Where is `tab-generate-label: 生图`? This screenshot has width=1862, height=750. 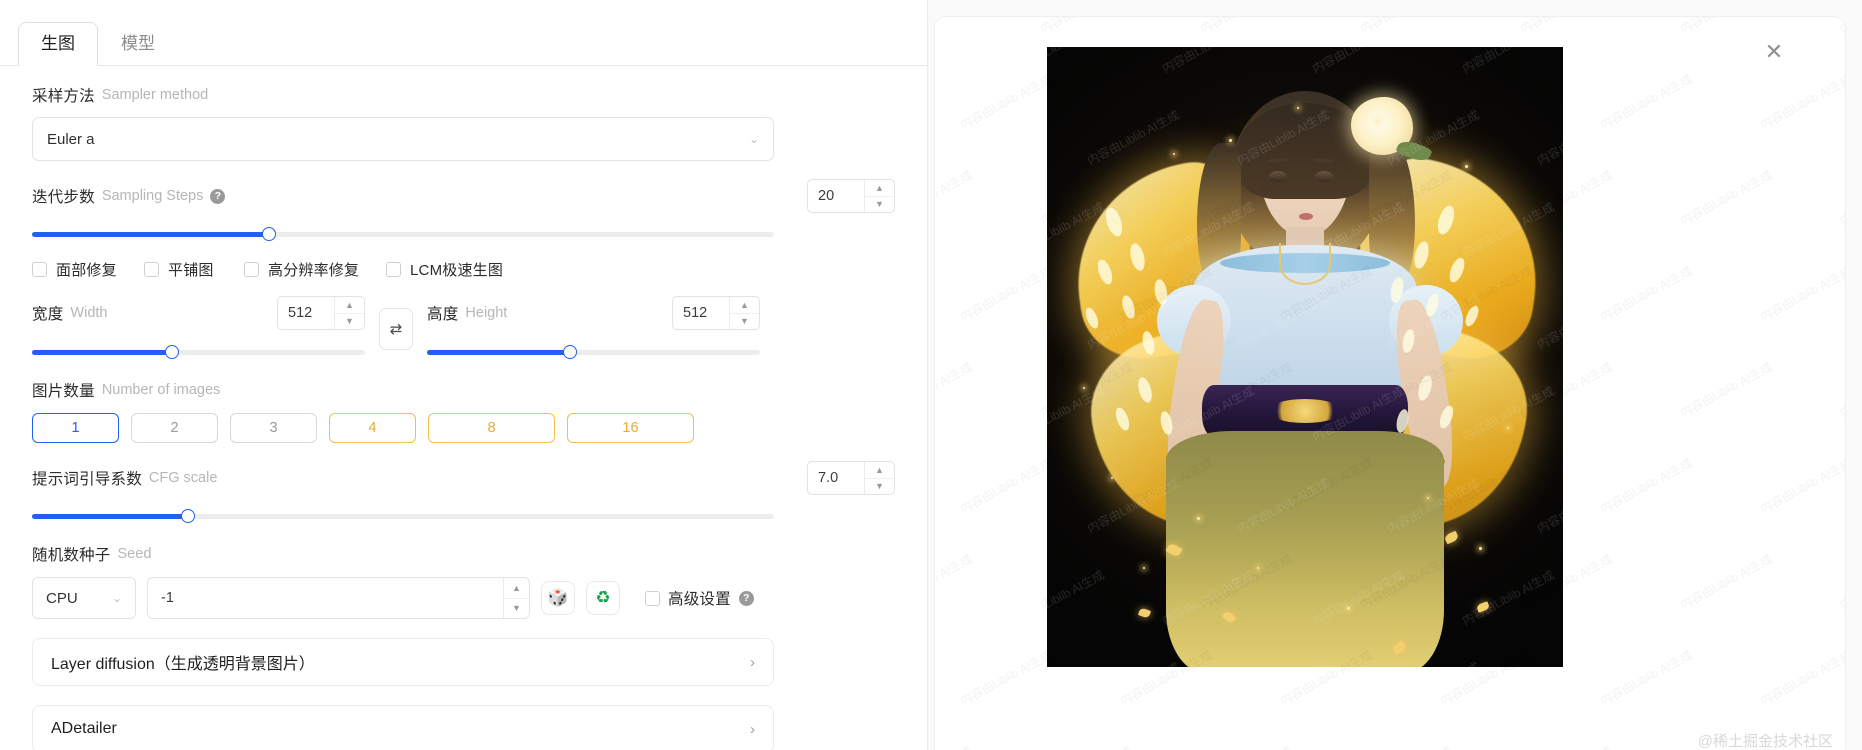 tab-generate-label: 生图 is located at coordinates (58, 43).